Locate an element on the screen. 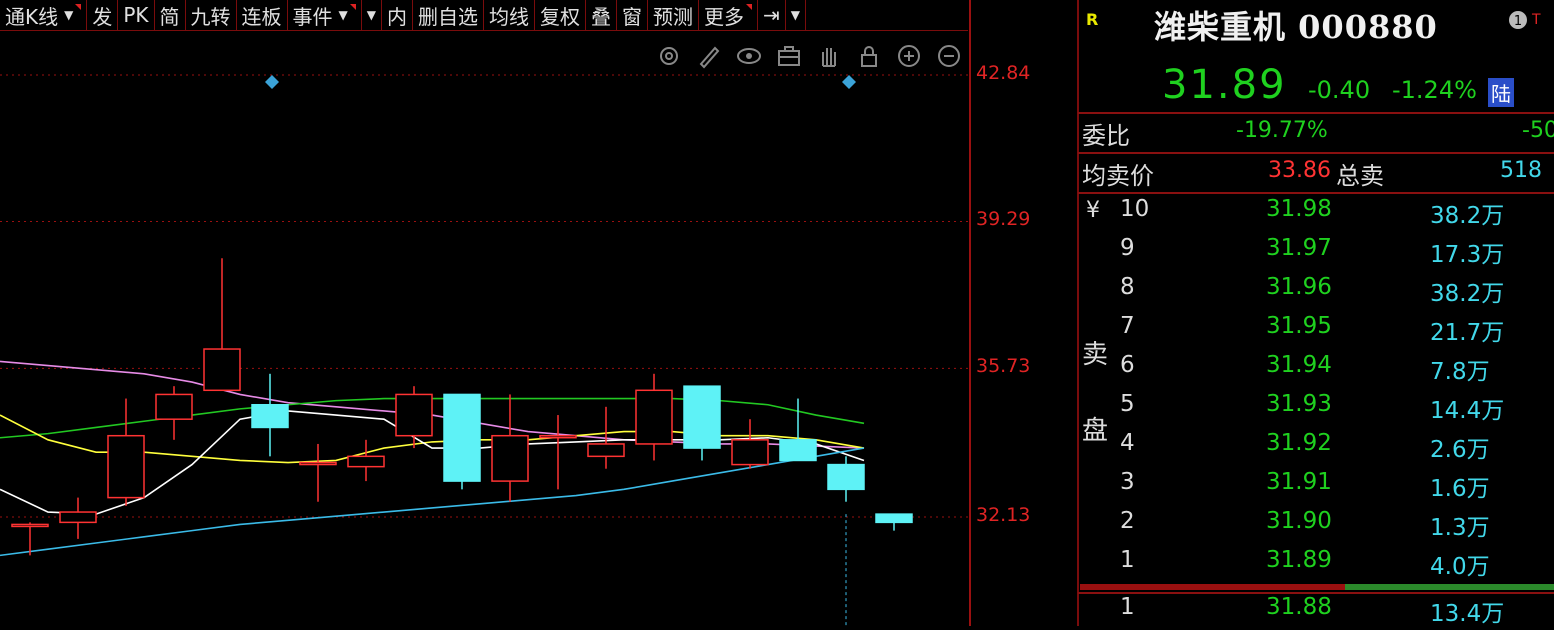 The width and height of the screenshot is (1554, 630). more-dropdown-button: ▼ is located at coordinates (796, 15).